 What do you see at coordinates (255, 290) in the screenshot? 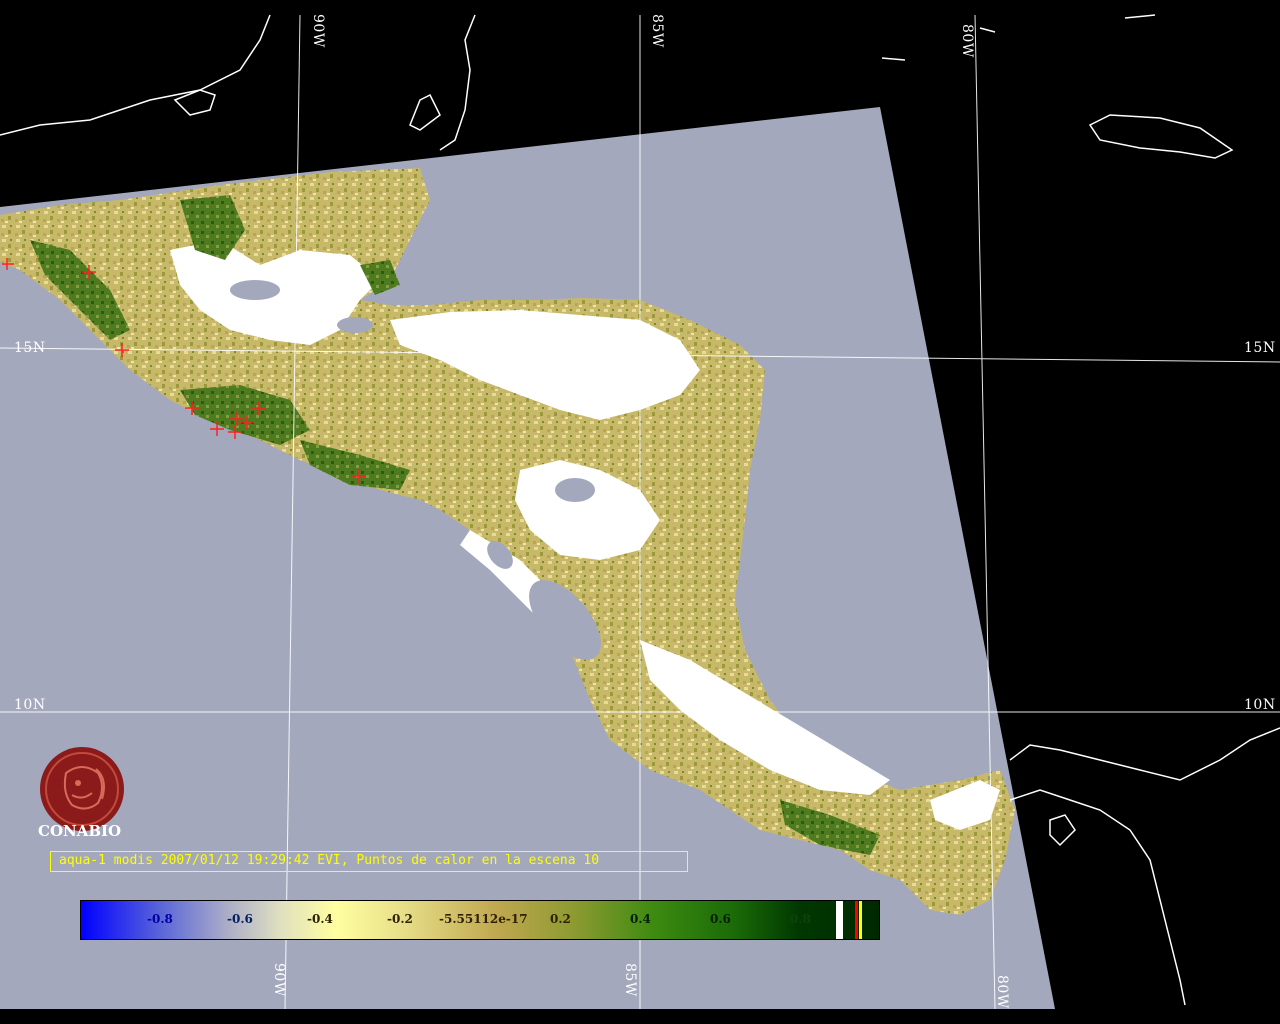
I see `lake-peten` at bounding box center [255, 290].